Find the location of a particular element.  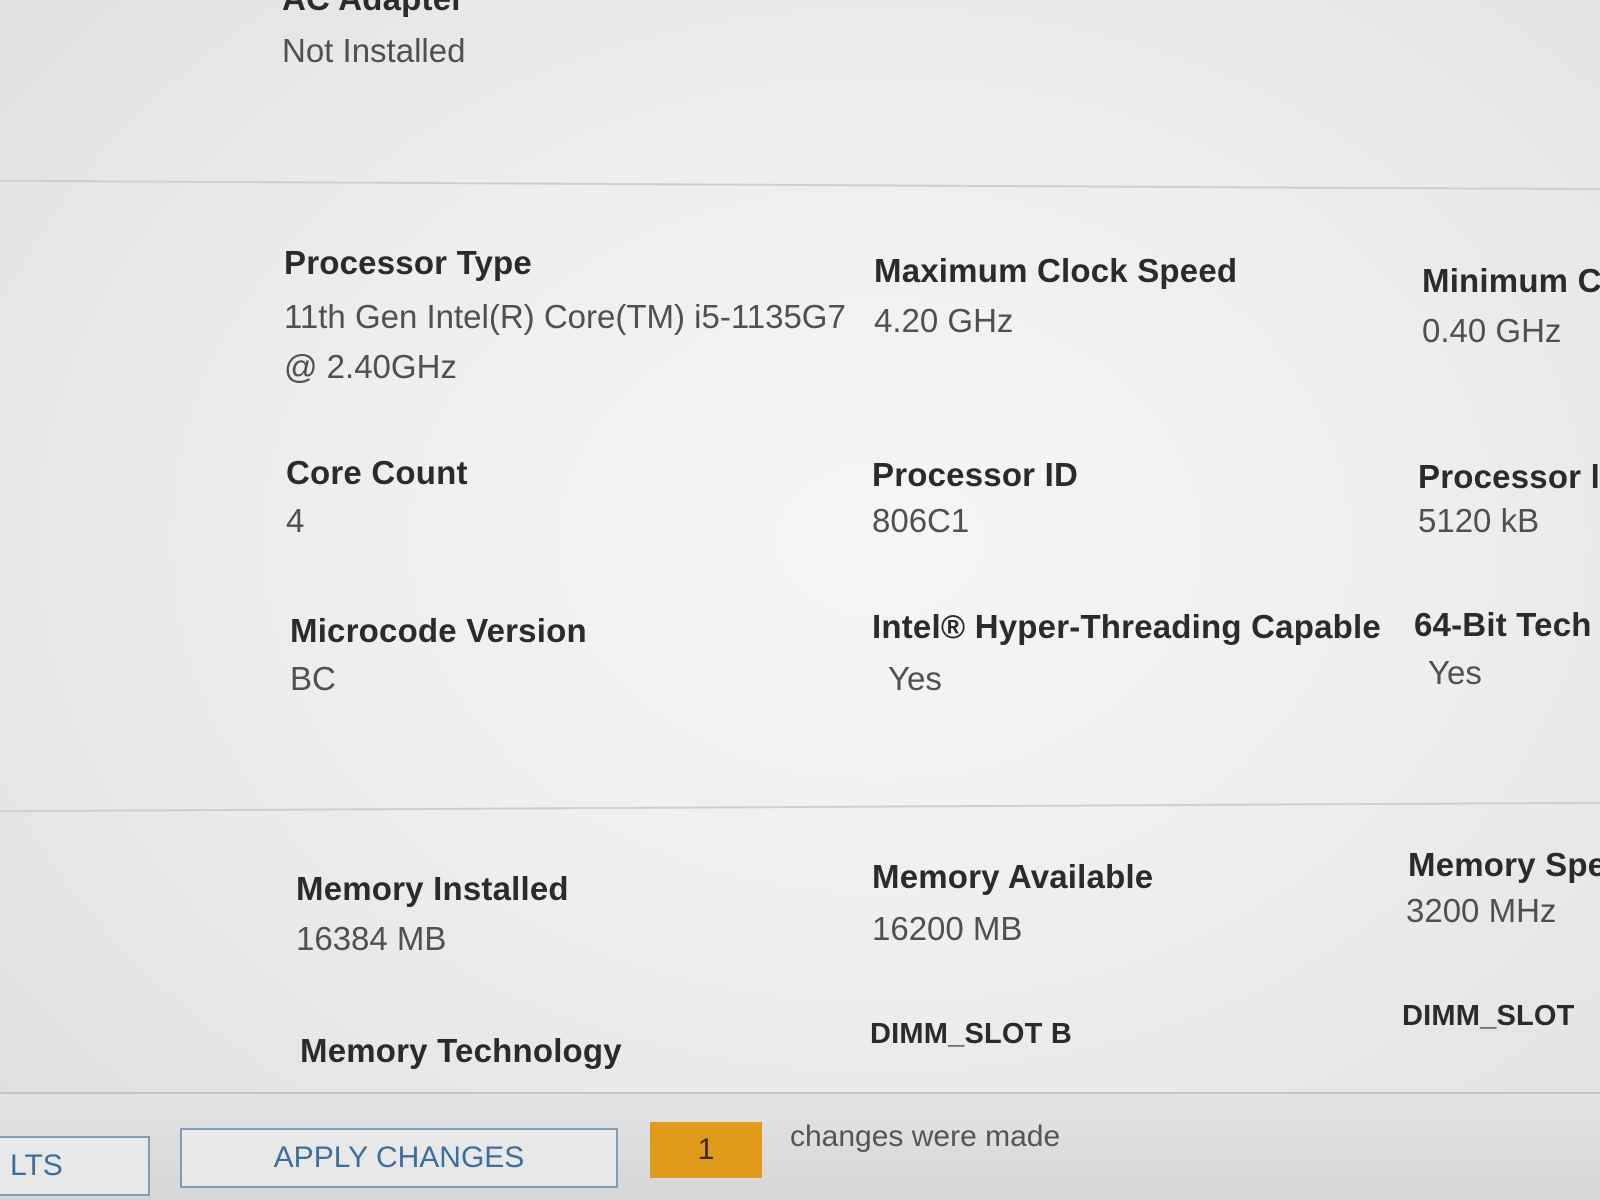

64bit-technology-value: Yes is located at coordinates (1455, 672).